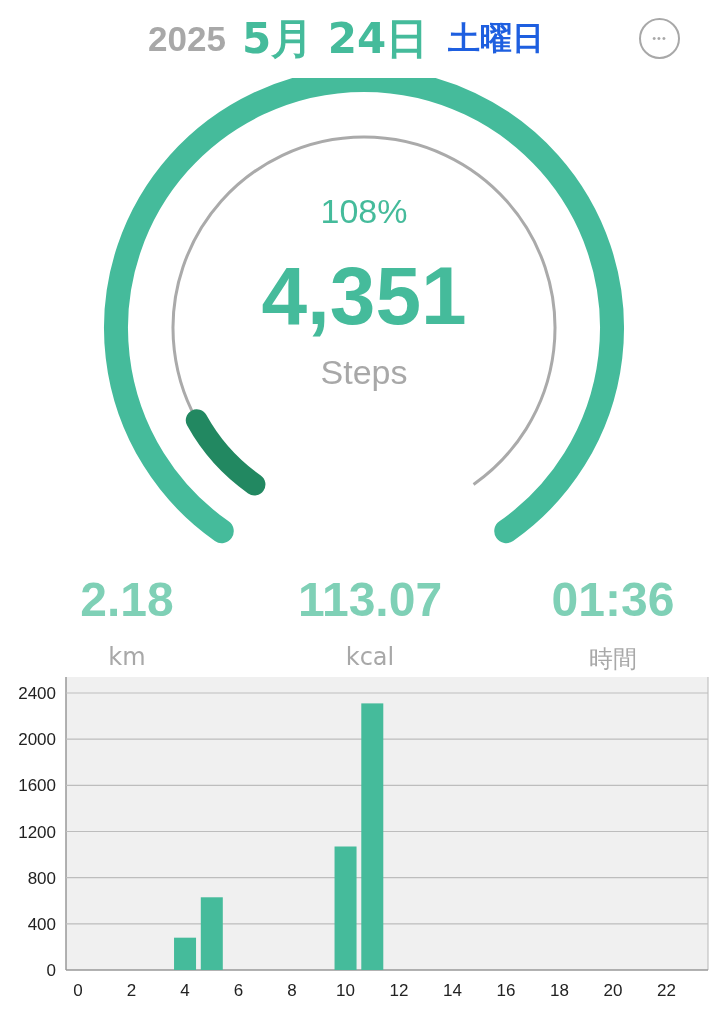 The height and width of the screenshot is (1024, 728). What do you see at coordinates (613, 659) in the screenshot?
I see `stat-unit: 時間` at bounding box center [613, 659].